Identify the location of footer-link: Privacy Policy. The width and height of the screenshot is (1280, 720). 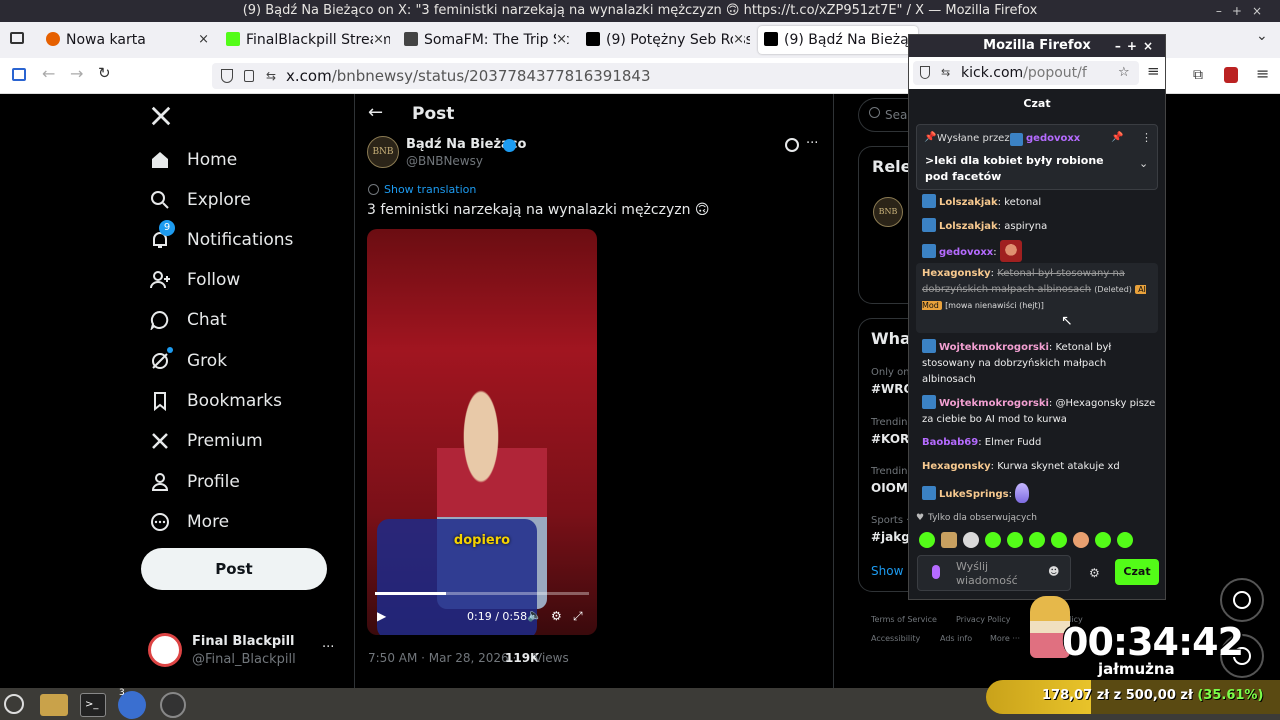
(983, 619).